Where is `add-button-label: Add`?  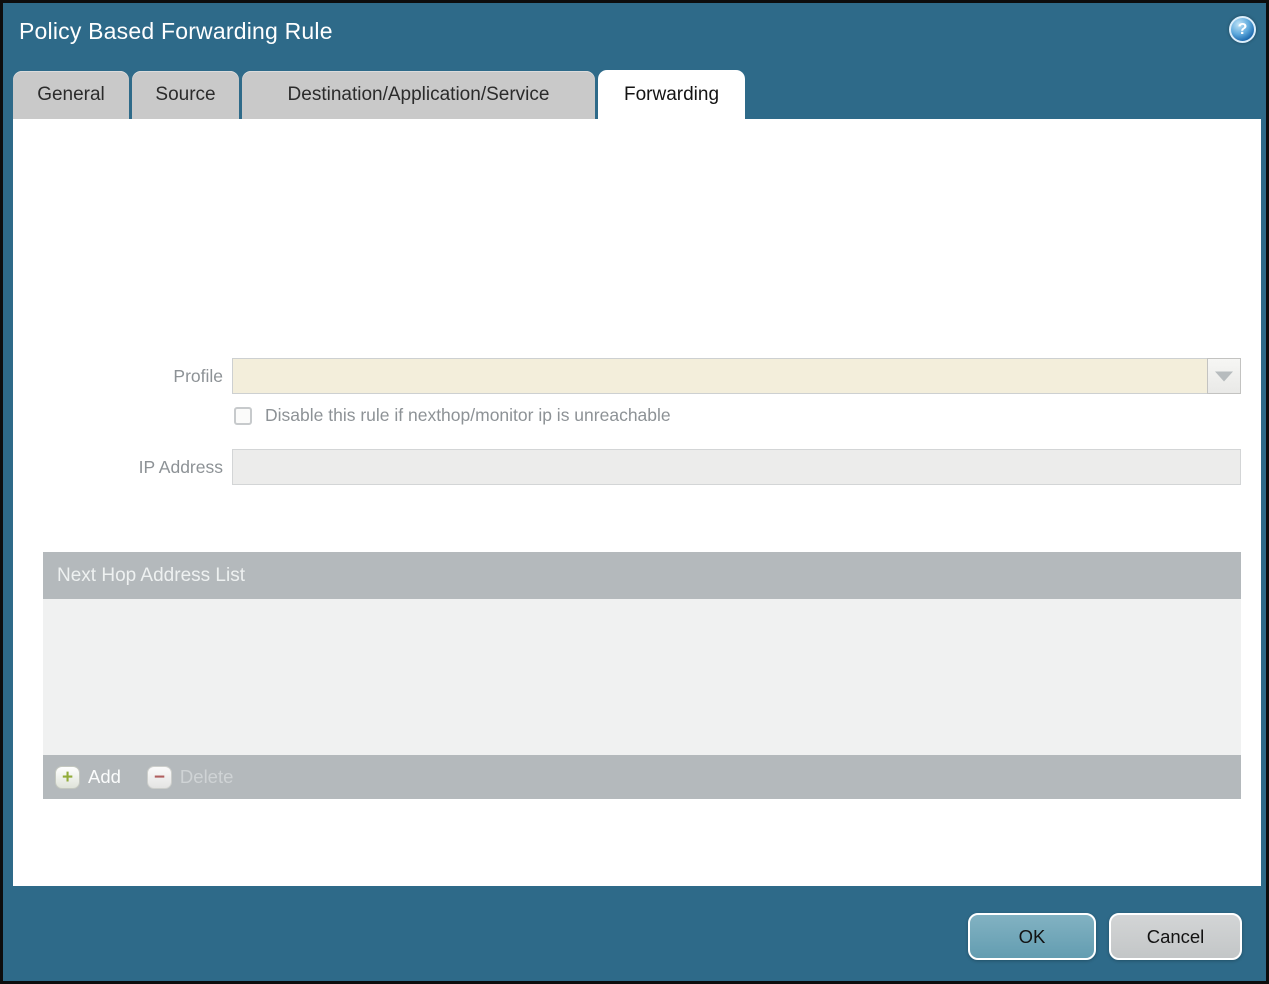 add-button-label: Add is located at coordinates (104, 776).